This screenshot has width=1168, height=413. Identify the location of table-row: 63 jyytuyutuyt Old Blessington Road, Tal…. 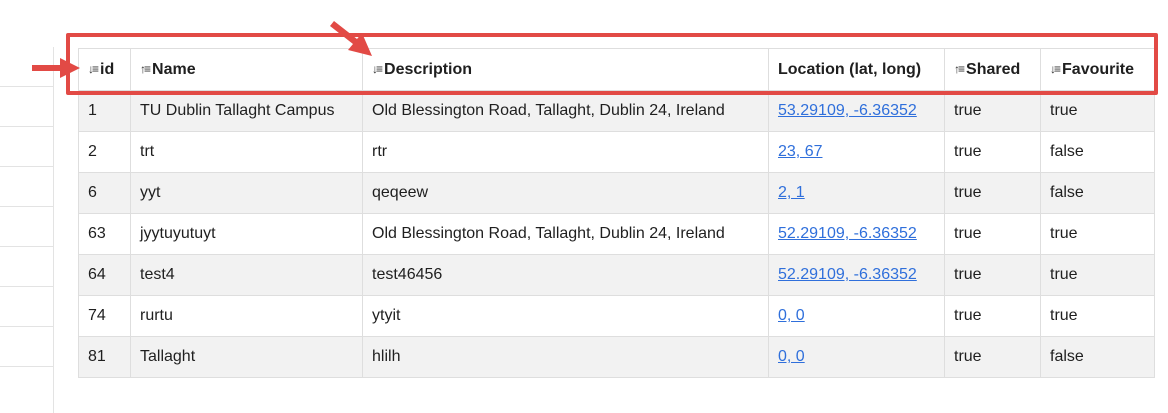
(616, 234).